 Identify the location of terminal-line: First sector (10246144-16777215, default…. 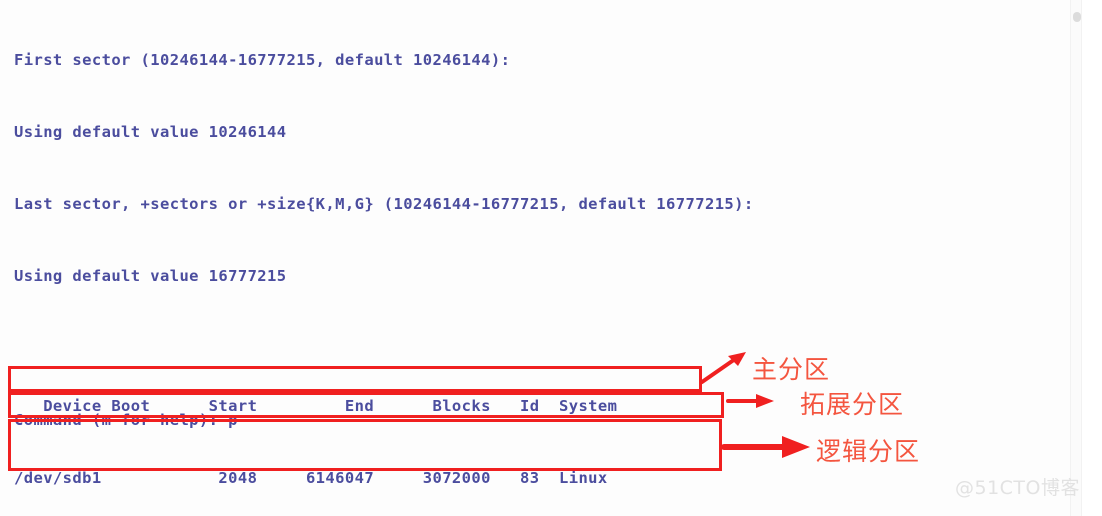
(262, 60).